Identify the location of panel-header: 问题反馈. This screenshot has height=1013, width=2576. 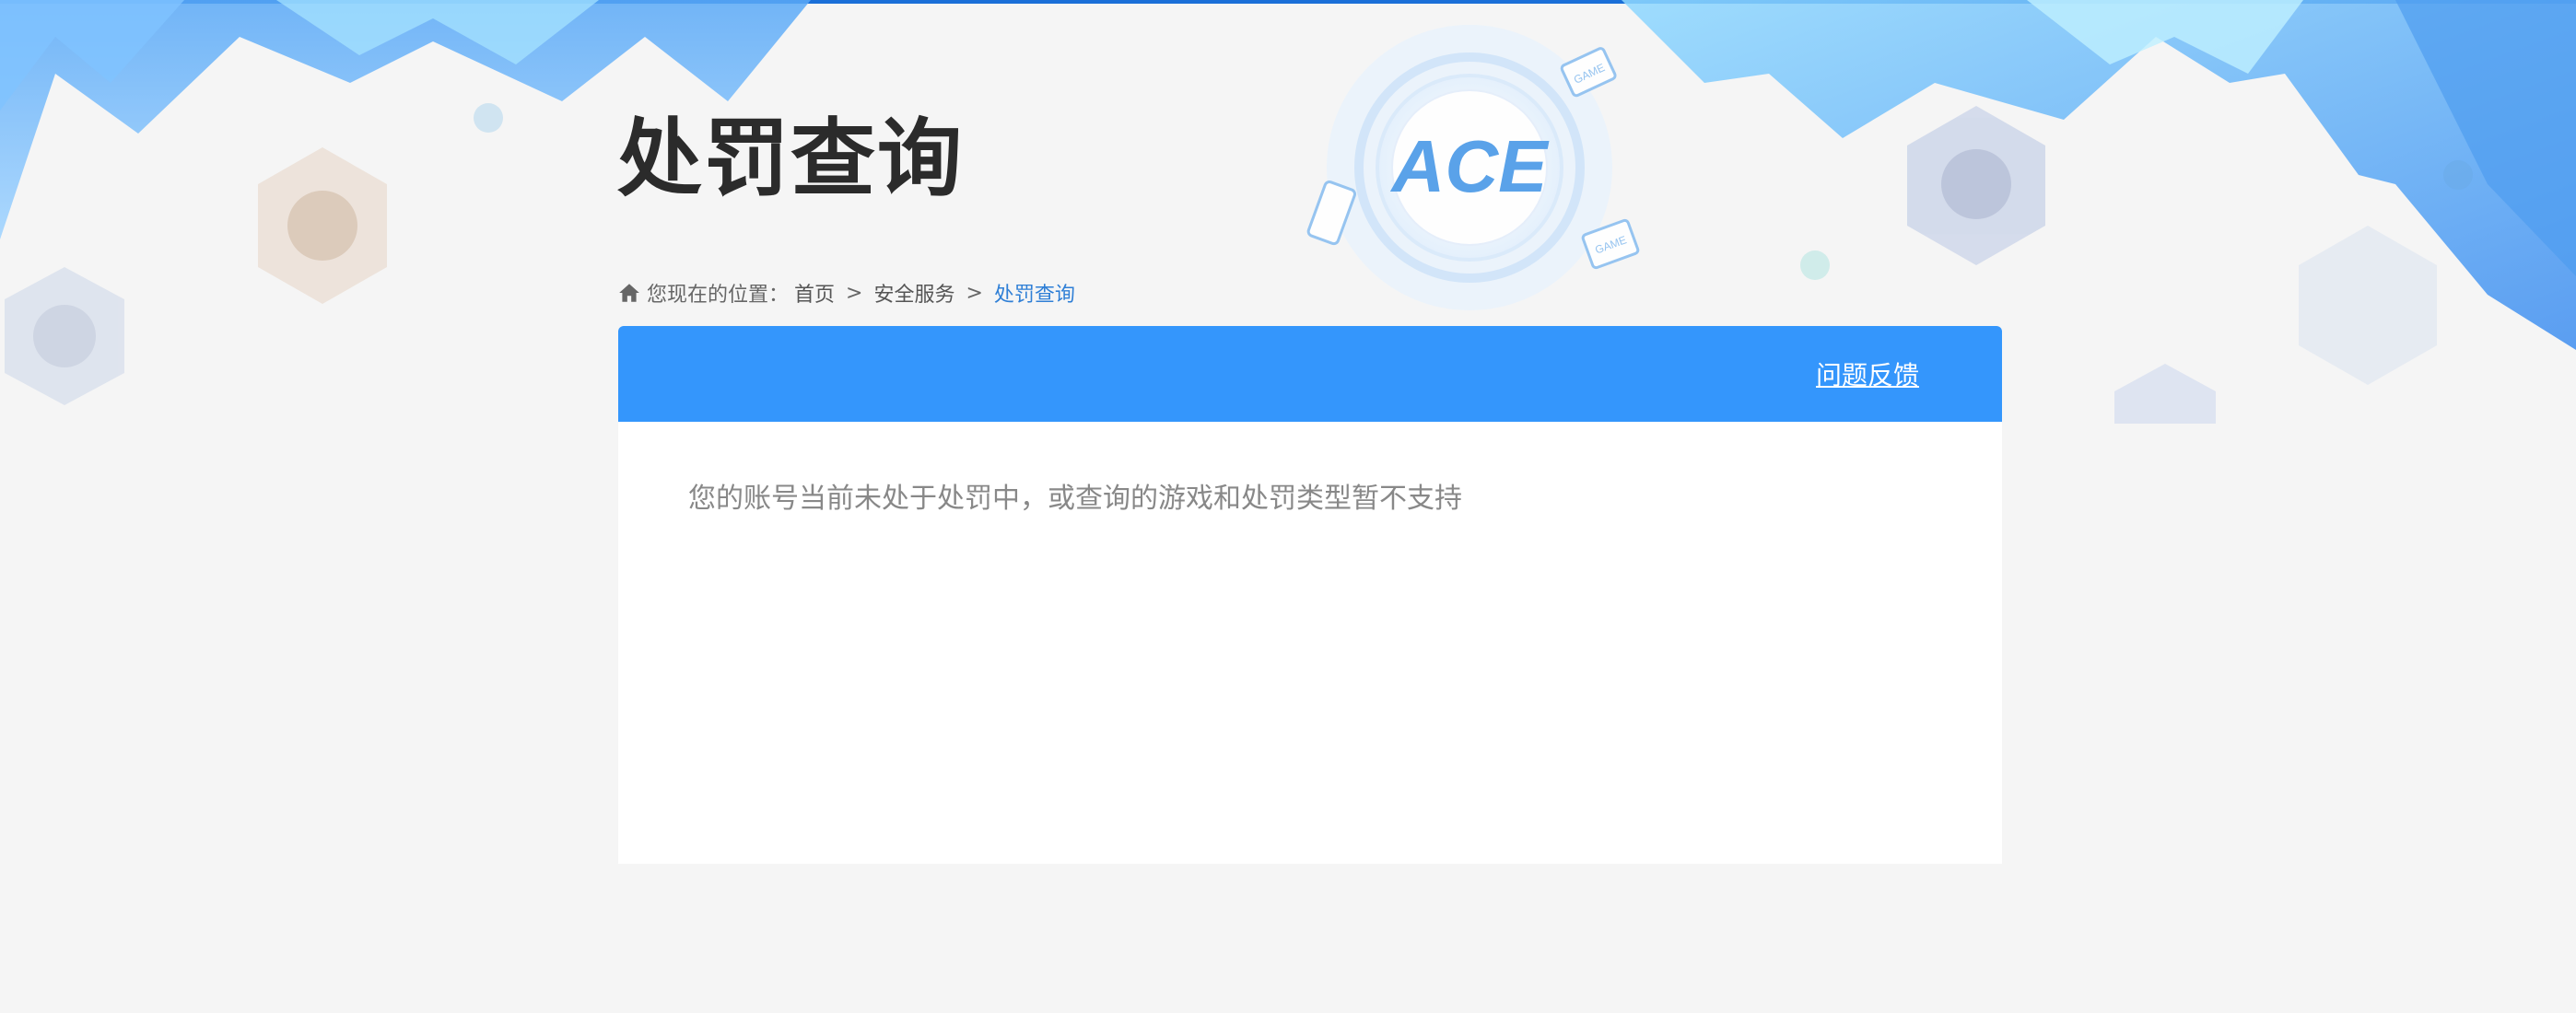
(1310, 374).